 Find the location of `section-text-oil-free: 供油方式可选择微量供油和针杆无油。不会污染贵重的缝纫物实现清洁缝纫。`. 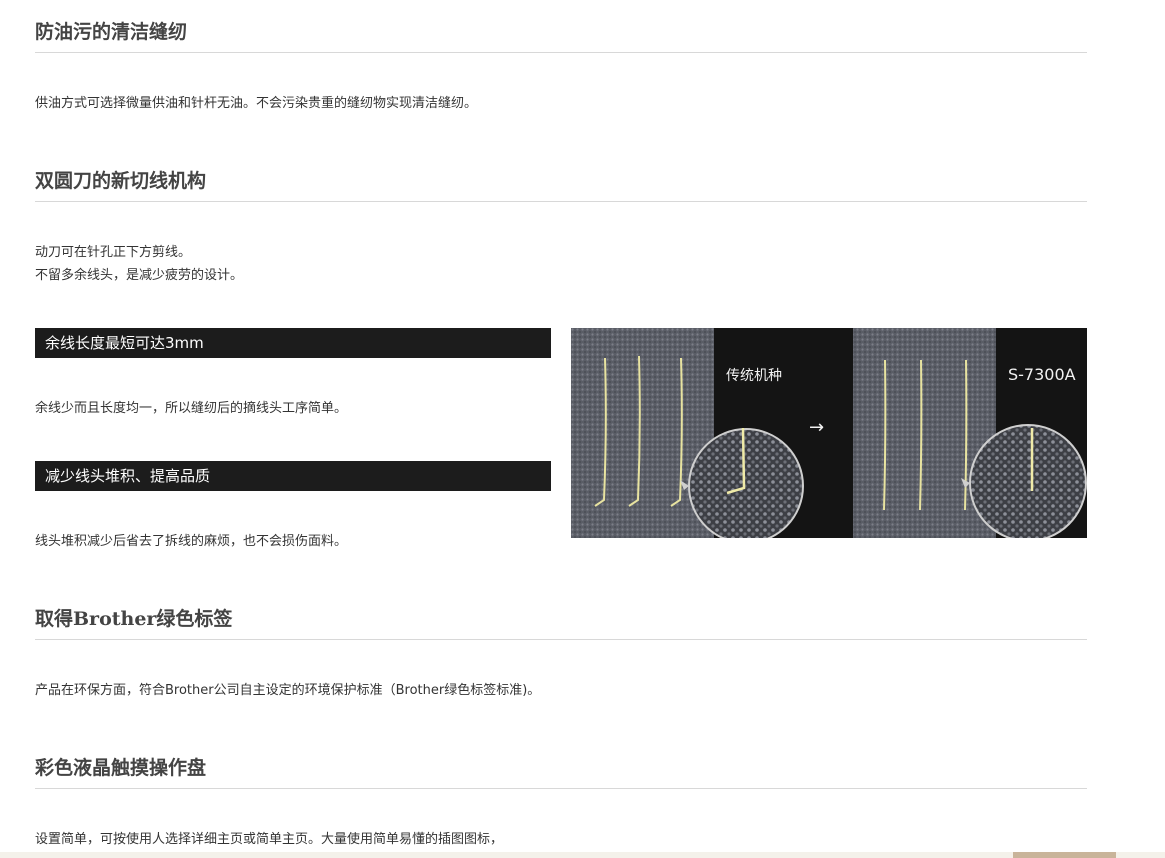

section-text-oil-free: 供油方式可选择微量供油和针杆无油。不会污染贵重的缝纫物实现清洁缝纫。 is located at coordinates (256, 103).